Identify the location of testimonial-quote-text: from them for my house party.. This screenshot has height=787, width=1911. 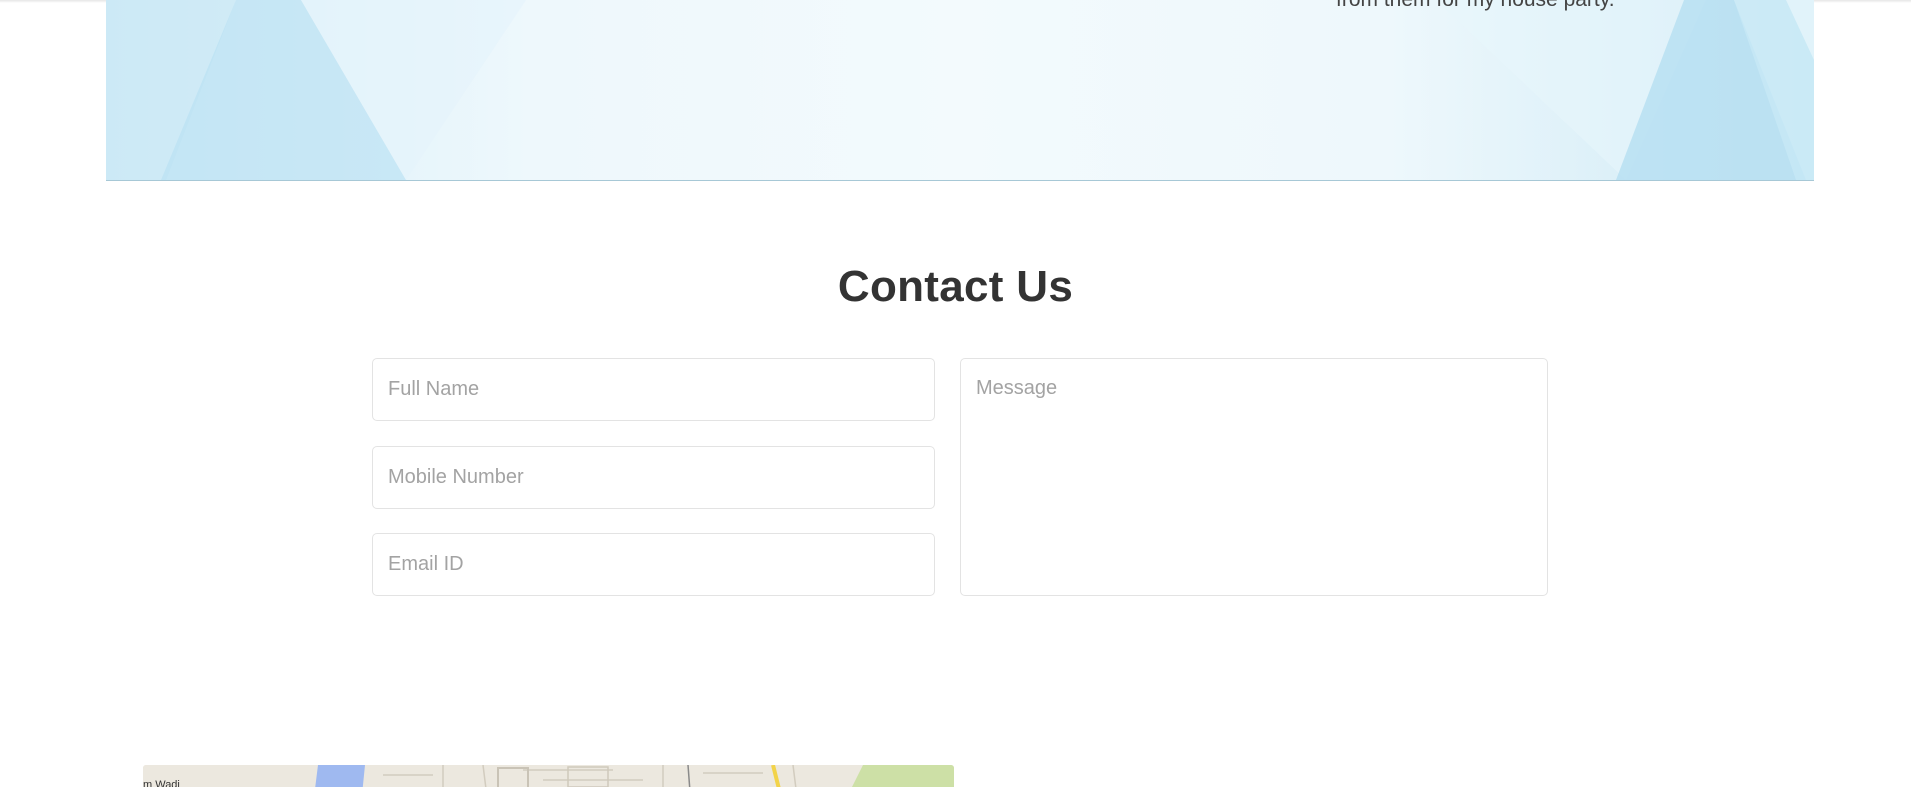
(1475, 6).